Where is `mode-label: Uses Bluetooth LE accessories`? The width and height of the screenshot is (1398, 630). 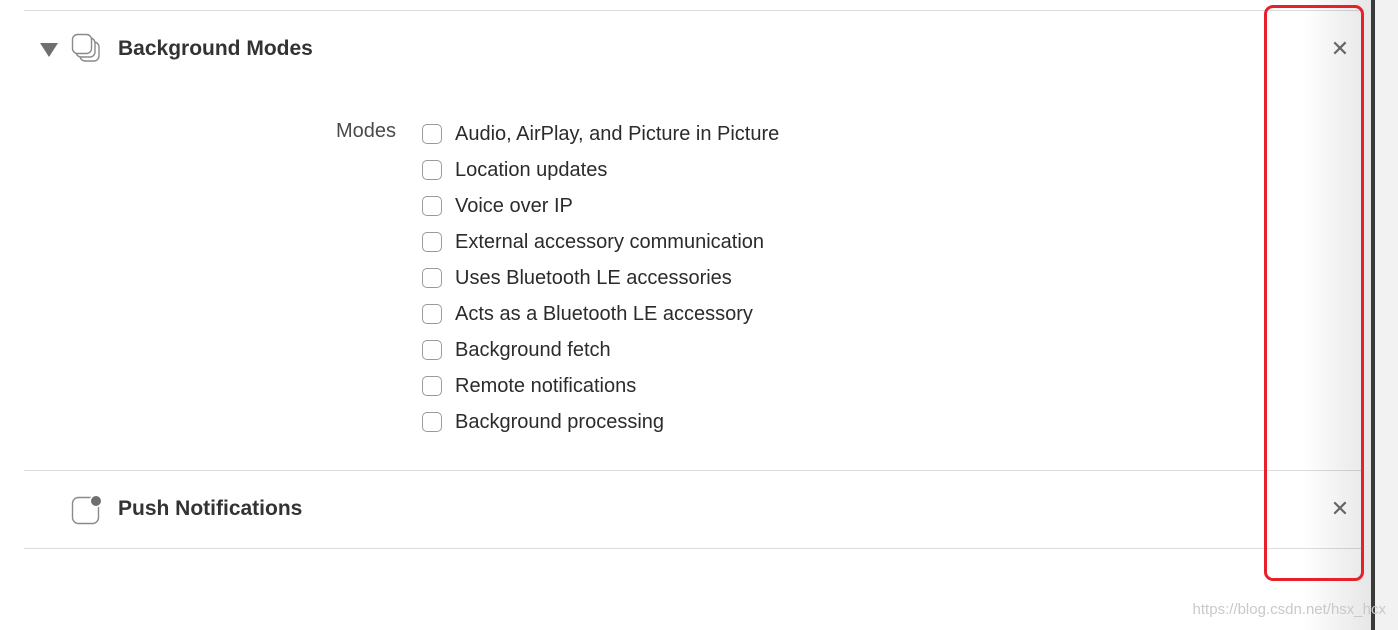 mode-label: Uses Bluetooth LE accessories is located at coordinates (593, 277).